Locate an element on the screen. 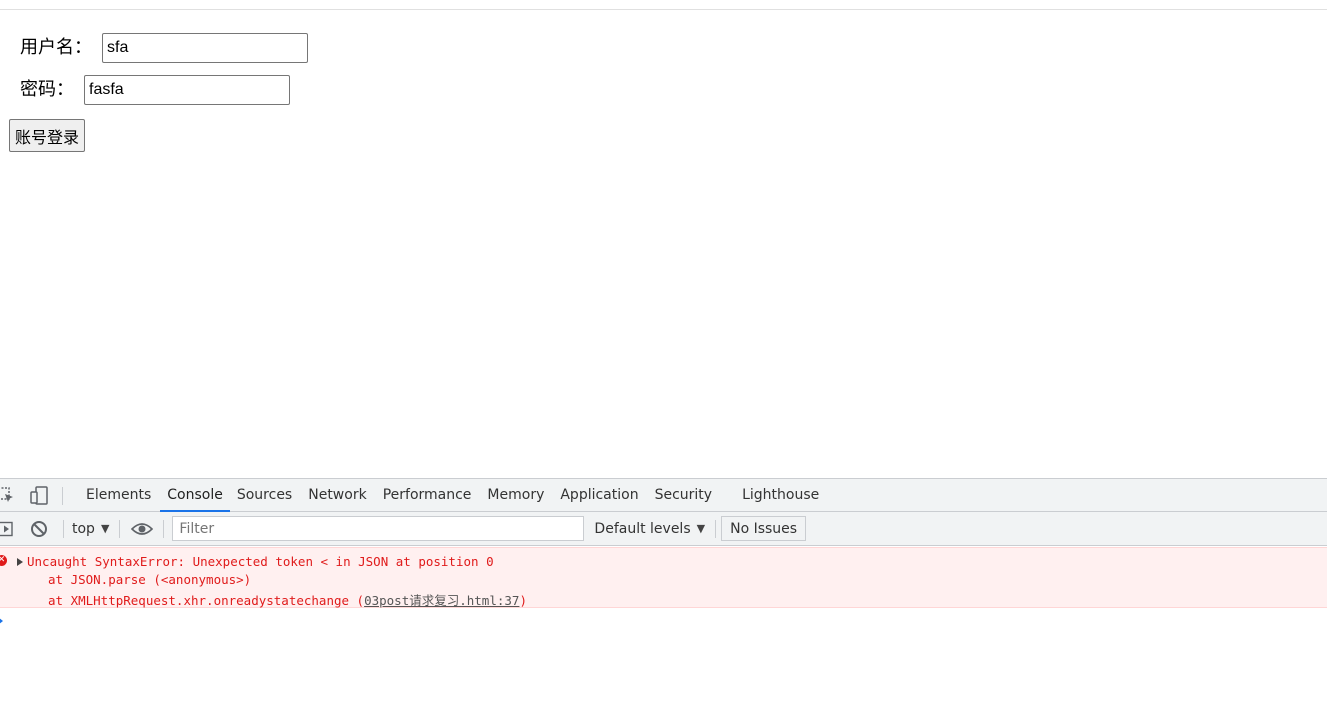 The image size is (1327, 726). tab-network: Network is located at coordinates (337, 495).